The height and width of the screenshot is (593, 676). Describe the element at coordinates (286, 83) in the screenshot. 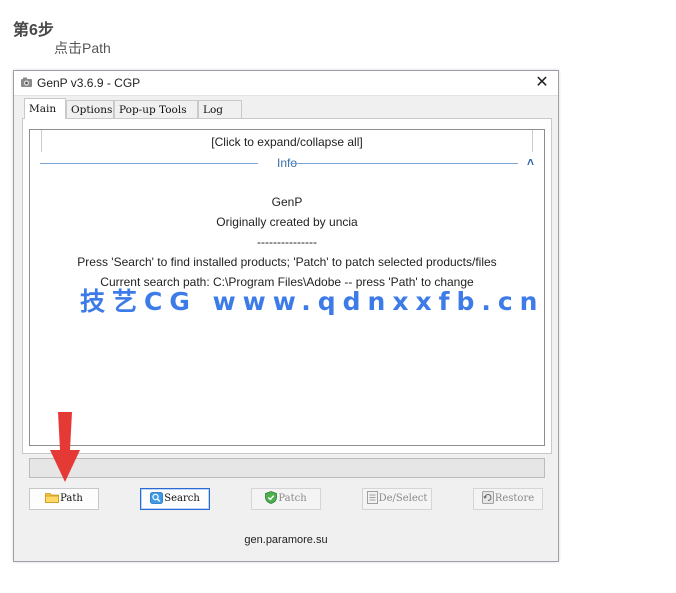

I see `title-bar: GenP v3.6.9 - CGP ✕` at that location.